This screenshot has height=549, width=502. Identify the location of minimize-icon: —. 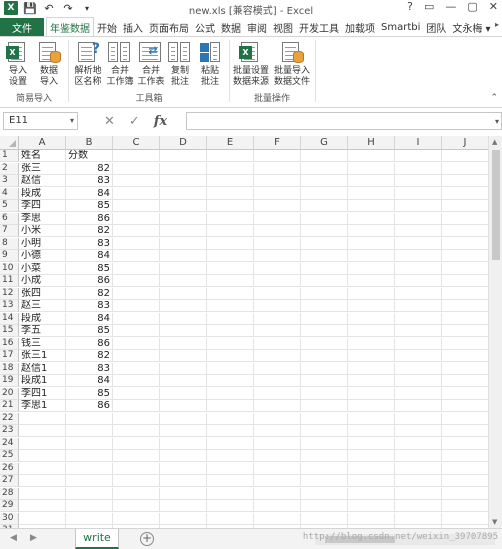
(450, 6).